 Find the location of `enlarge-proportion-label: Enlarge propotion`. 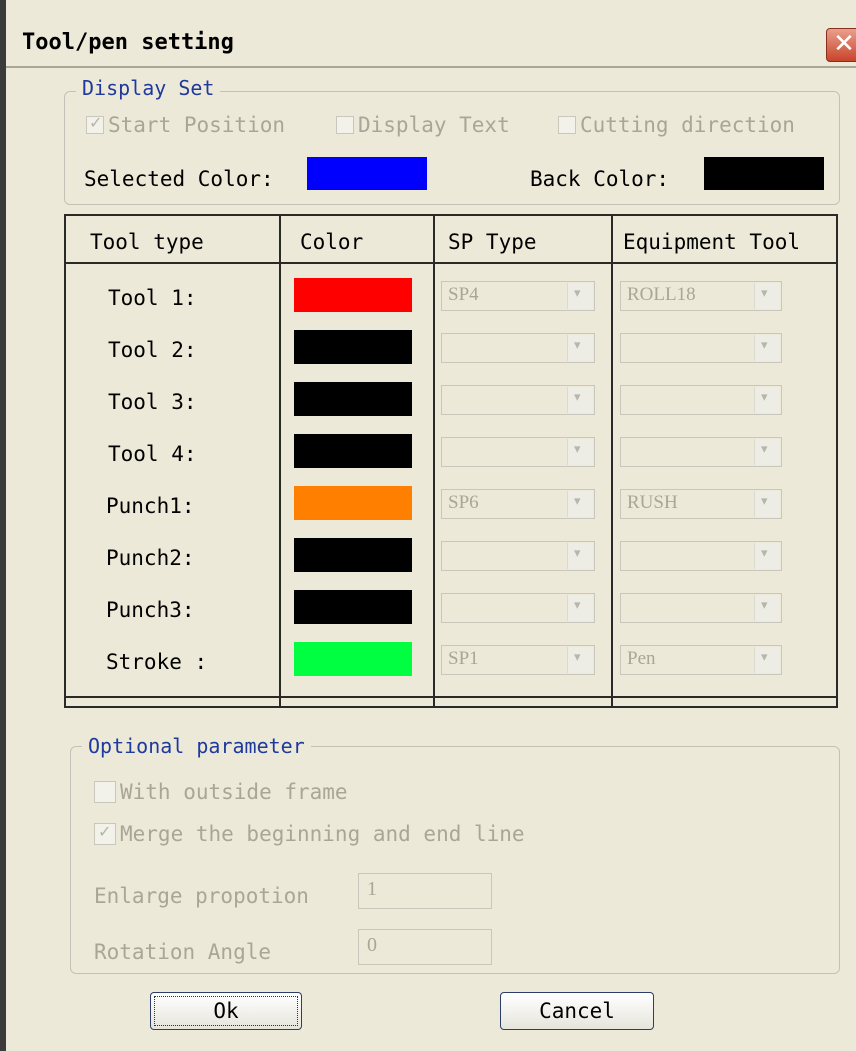

enlarge-proportion-label: Enlarge propotion is located at coordinates (201, 896).